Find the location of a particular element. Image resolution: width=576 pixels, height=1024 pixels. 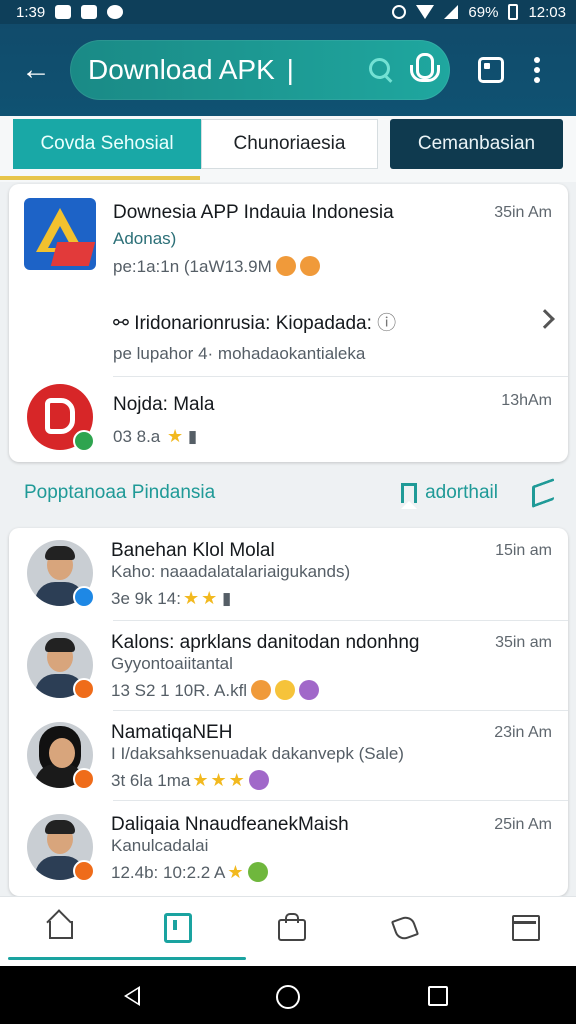

info-icon: ⓘ is located at coordinates (387, 323).